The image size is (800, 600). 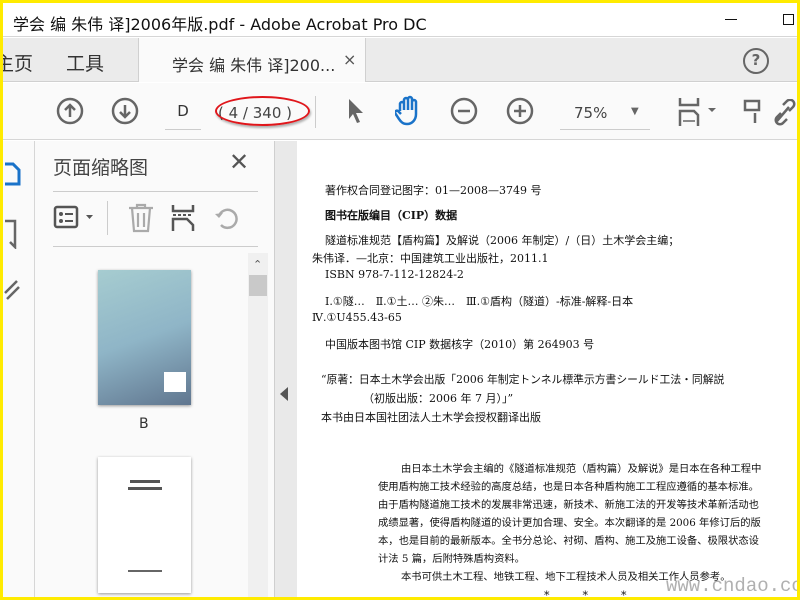 What do you see at coordinates (394, 274) in the screenshot?
I see `doc-line: ISBN 978-7-112-12824-2` at bounding box center [394, 274].